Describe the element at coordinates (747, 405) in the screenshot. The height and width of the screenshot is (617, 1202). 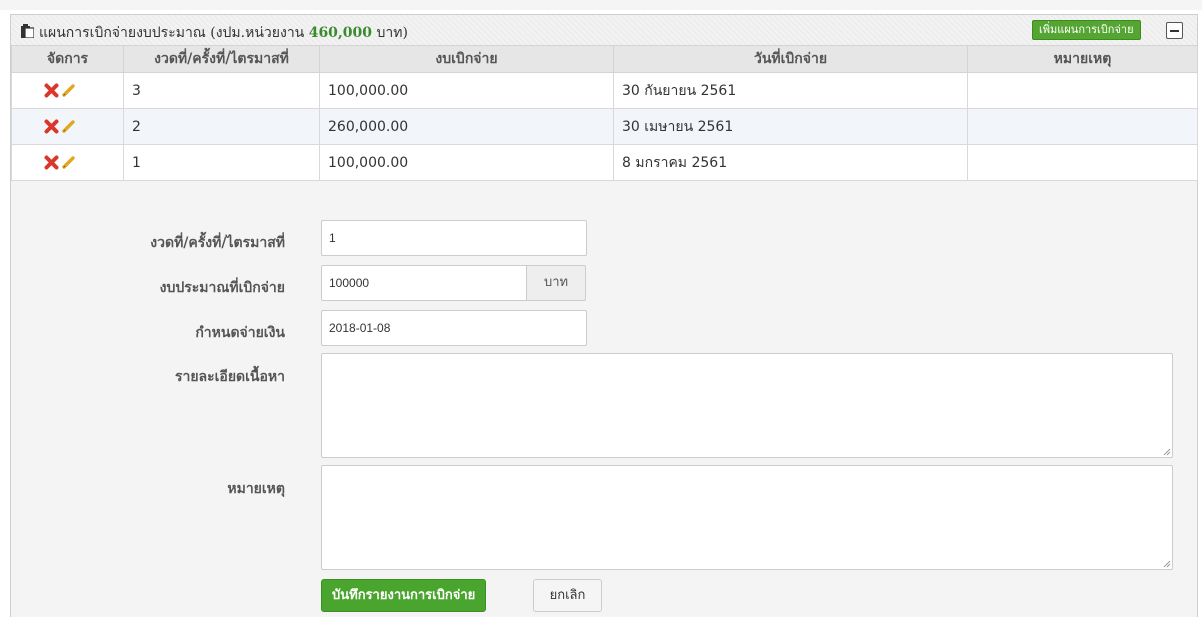
I see `detail-textarea` at that location.